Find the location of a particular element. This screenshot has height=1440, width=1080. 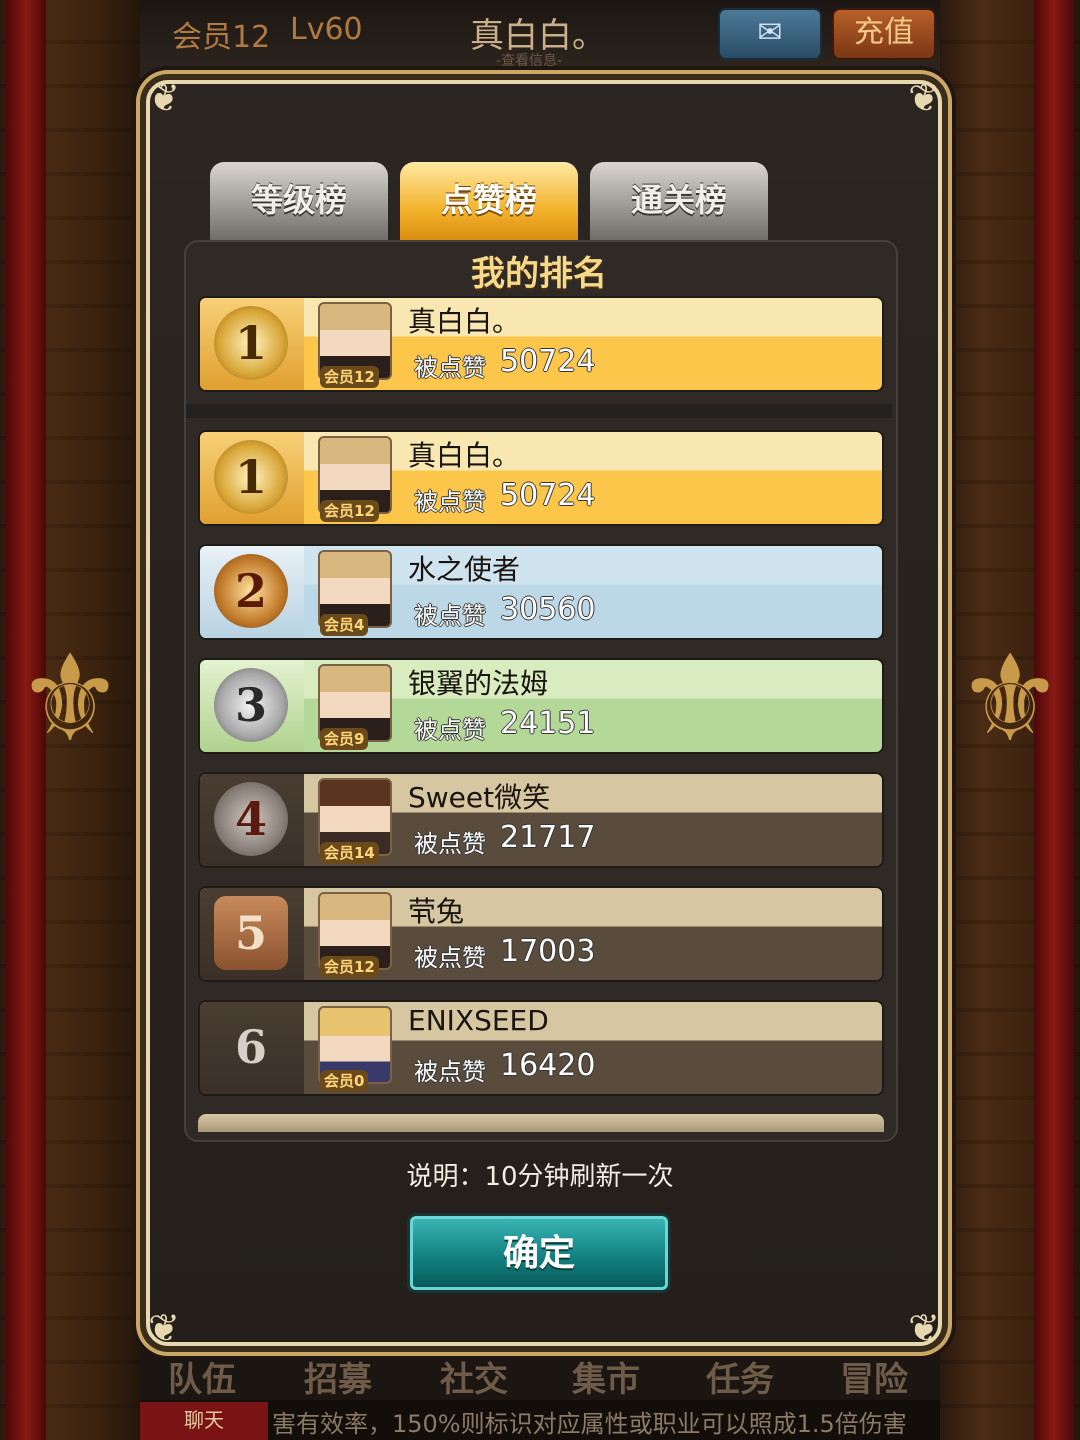

likes-count: 24151 is located at coordinates (548, 723).